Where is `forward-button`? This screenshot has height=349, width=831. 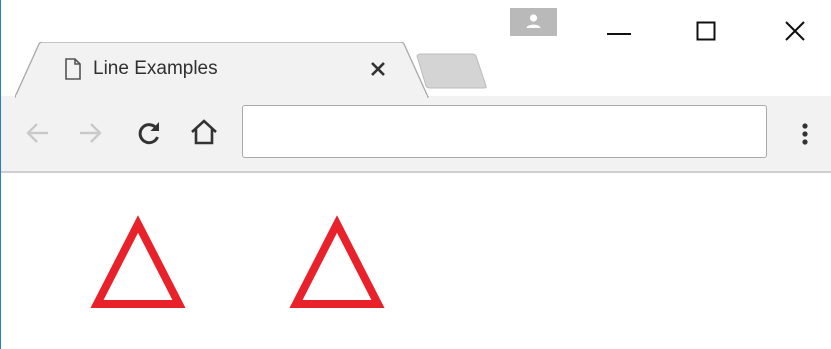
forward-button is located at coordinates (90, 133).